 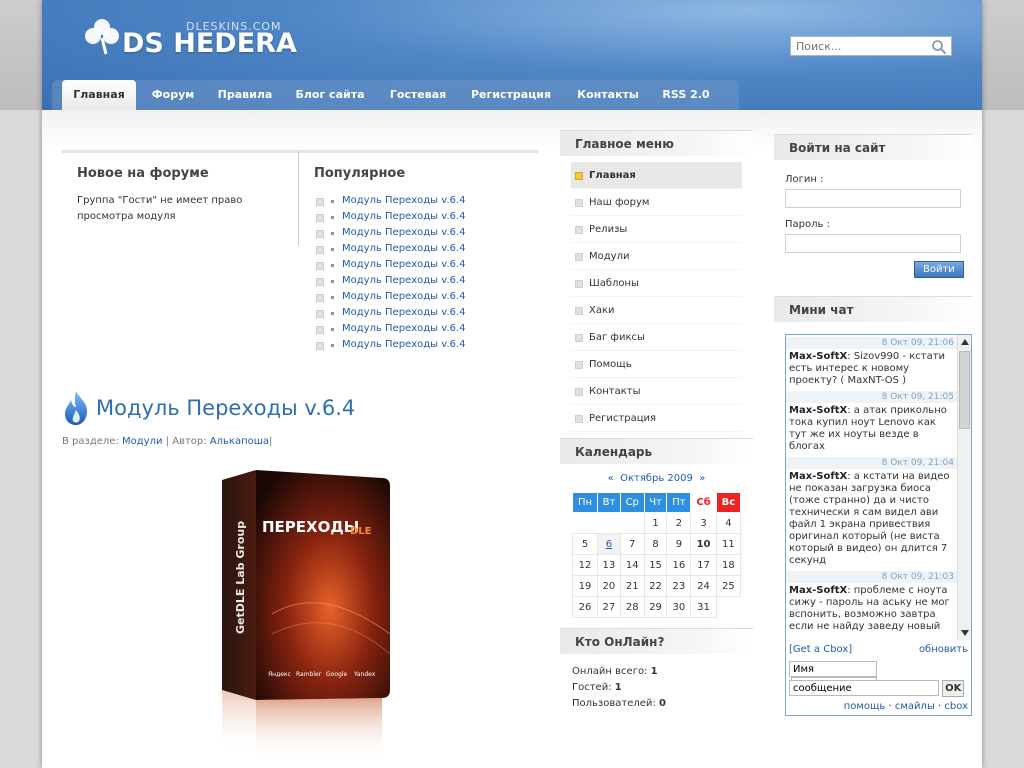 What do you see at coordinates (956, 706) in the screenshot?
I see `chat-cbox-link: cbox` at bounding box center [956, 706].